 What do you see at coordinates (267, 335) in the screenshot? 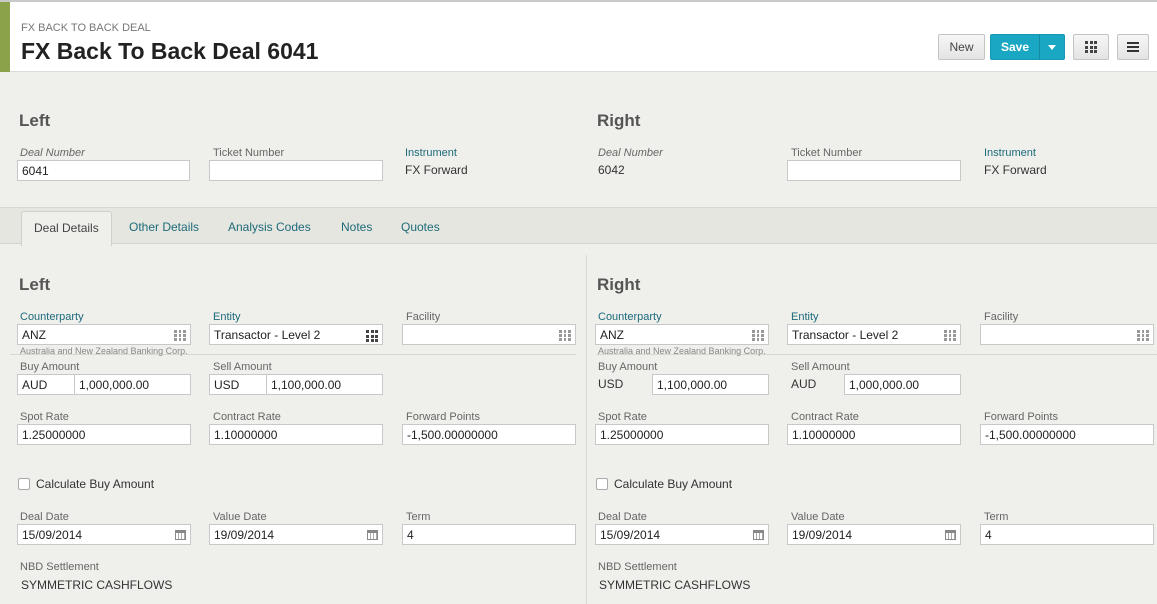
I see `entity-value: Transactor - Level 2` at bounding box center [267, 335].